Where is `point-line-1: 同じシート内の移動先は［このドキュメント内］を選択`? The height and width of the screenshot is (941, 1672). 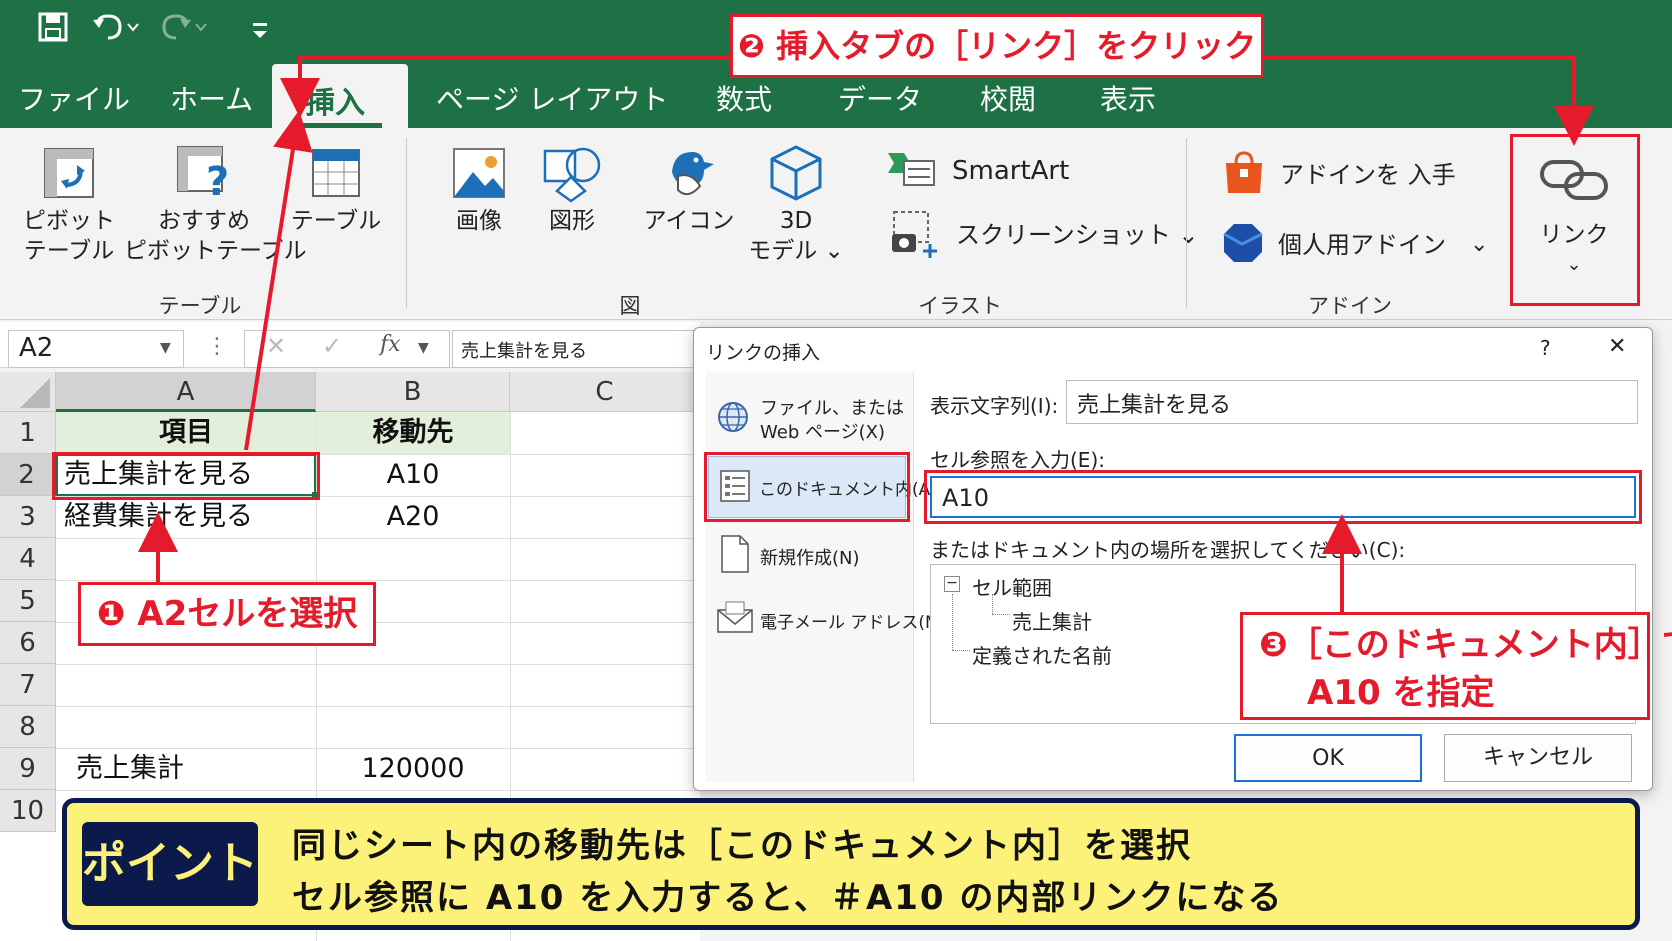
point-line-1: 同じシート内の移動先は［このドキュメント内］を選択 is located at coordinates (742, 846).